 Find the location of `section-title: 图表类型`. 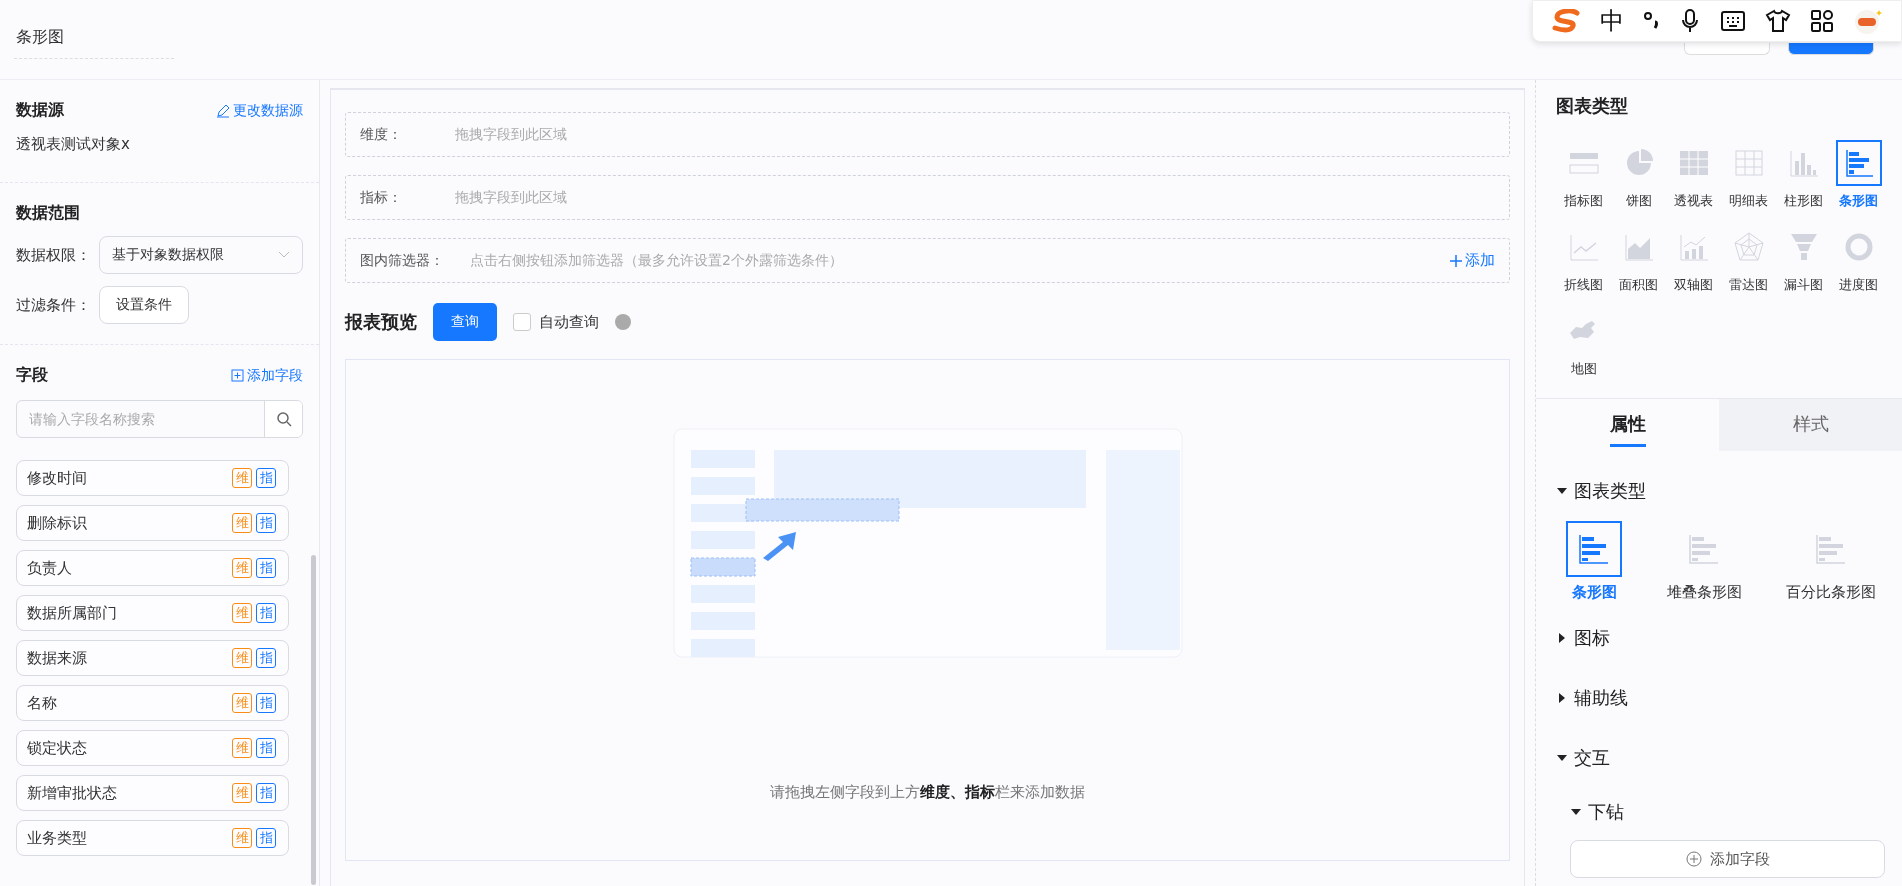

section-title: 图表类型 is located at coordinates (1592, 106).